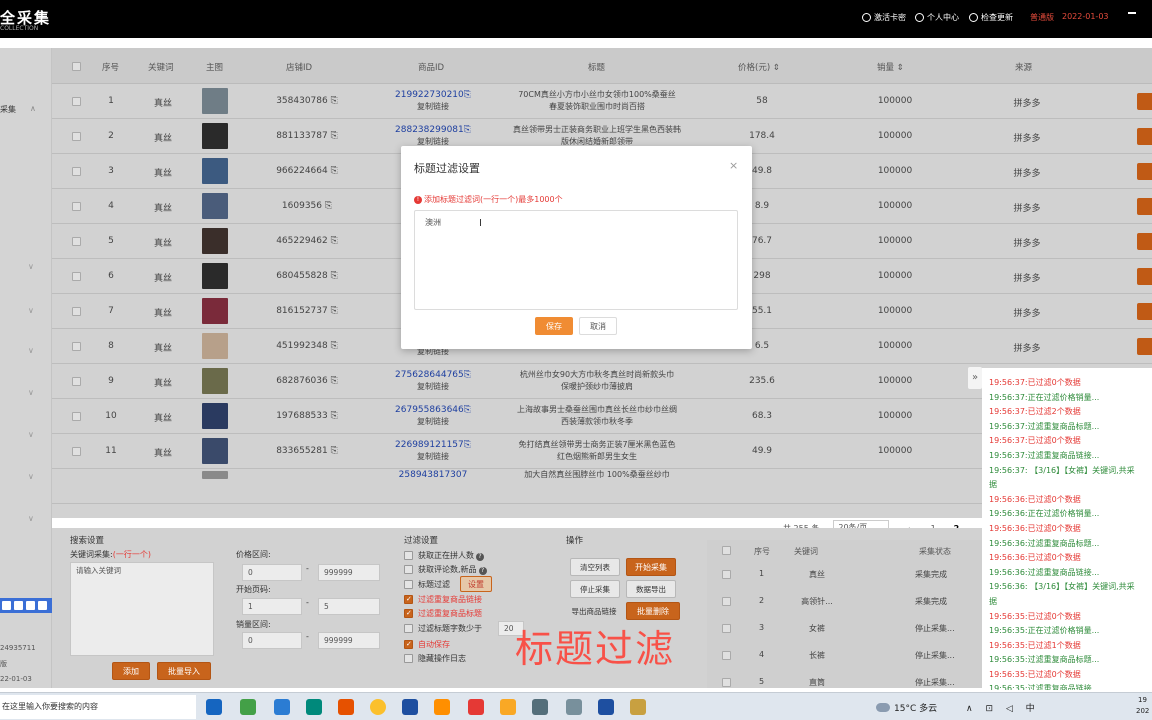  I want to click on page-min-input: 1, so click(272, 606).